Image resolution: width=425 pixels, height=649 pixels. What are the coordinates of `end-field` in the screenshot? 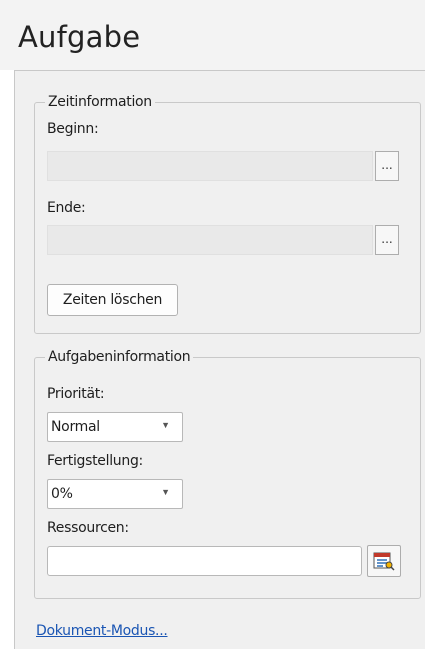 It's located at (210, 240).